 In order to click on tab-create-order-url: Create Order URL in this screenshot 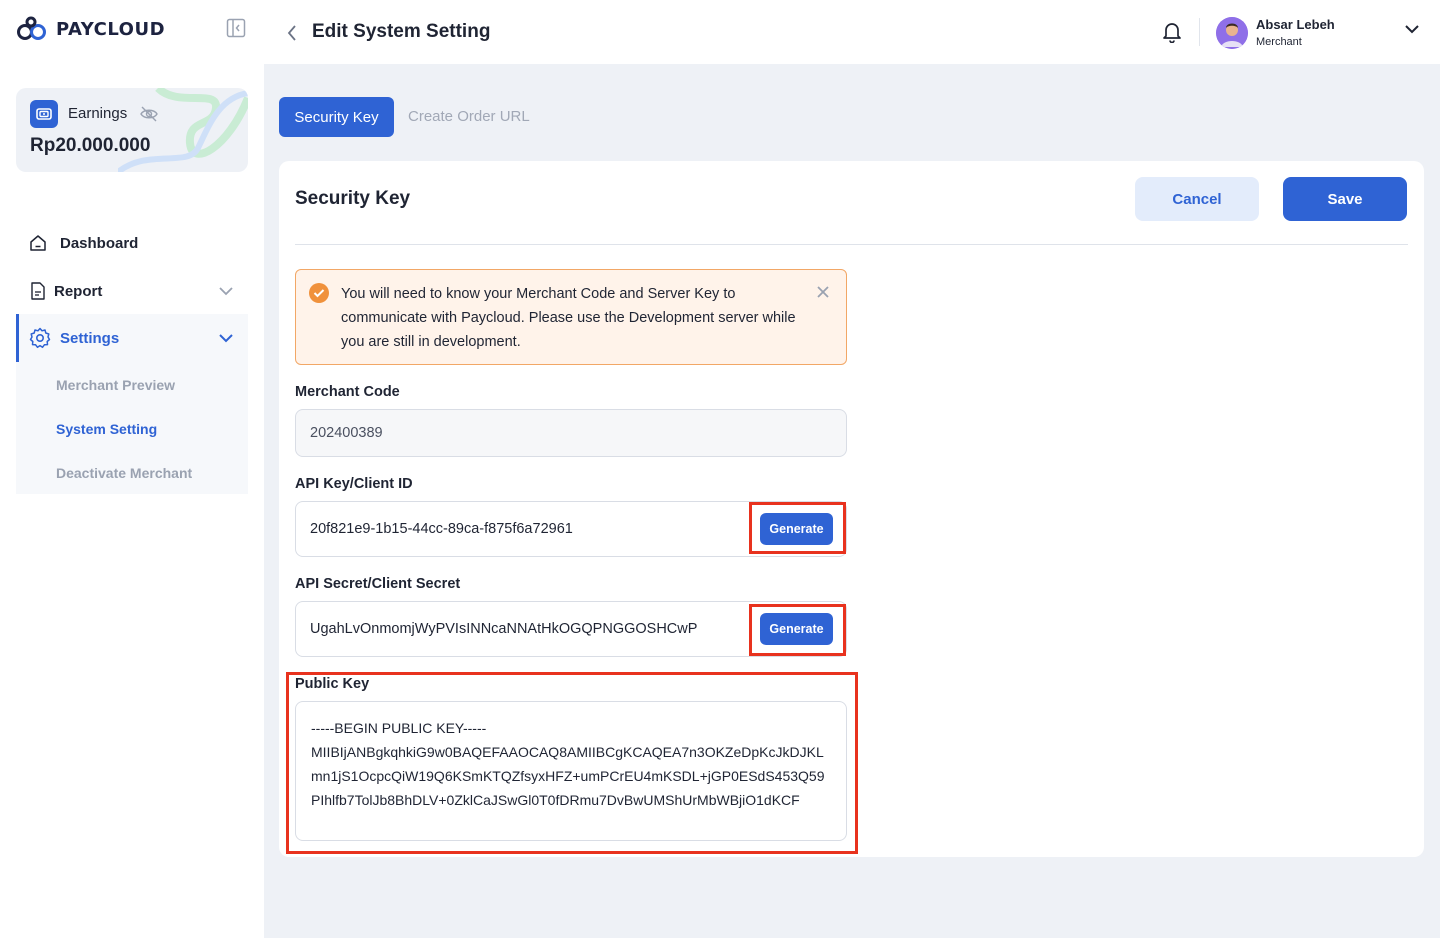, I will do `click(469, 116)`.